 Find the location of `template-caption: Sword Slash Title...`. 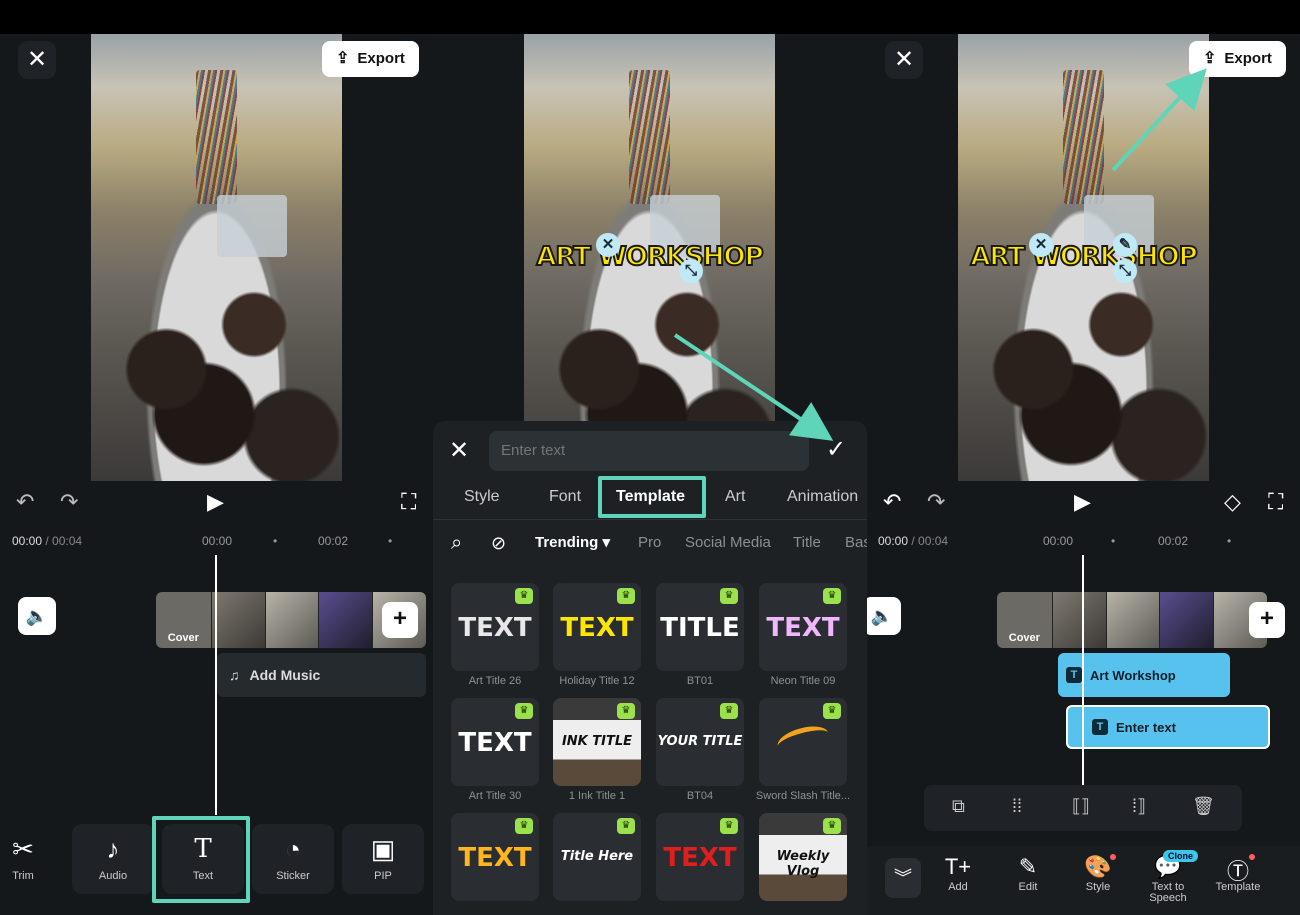

template-caption: Sword Slash Title... is located at coordinates (803, 796).